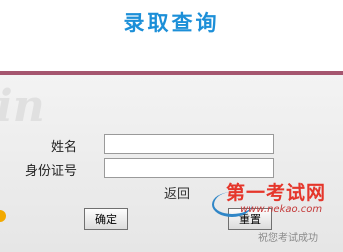 Image resolution: width=343 pixels, height=252 pixels. Describe the element at coordinates (106, 219) in the screenshot. I see `confirm-button: 确定` at that location.